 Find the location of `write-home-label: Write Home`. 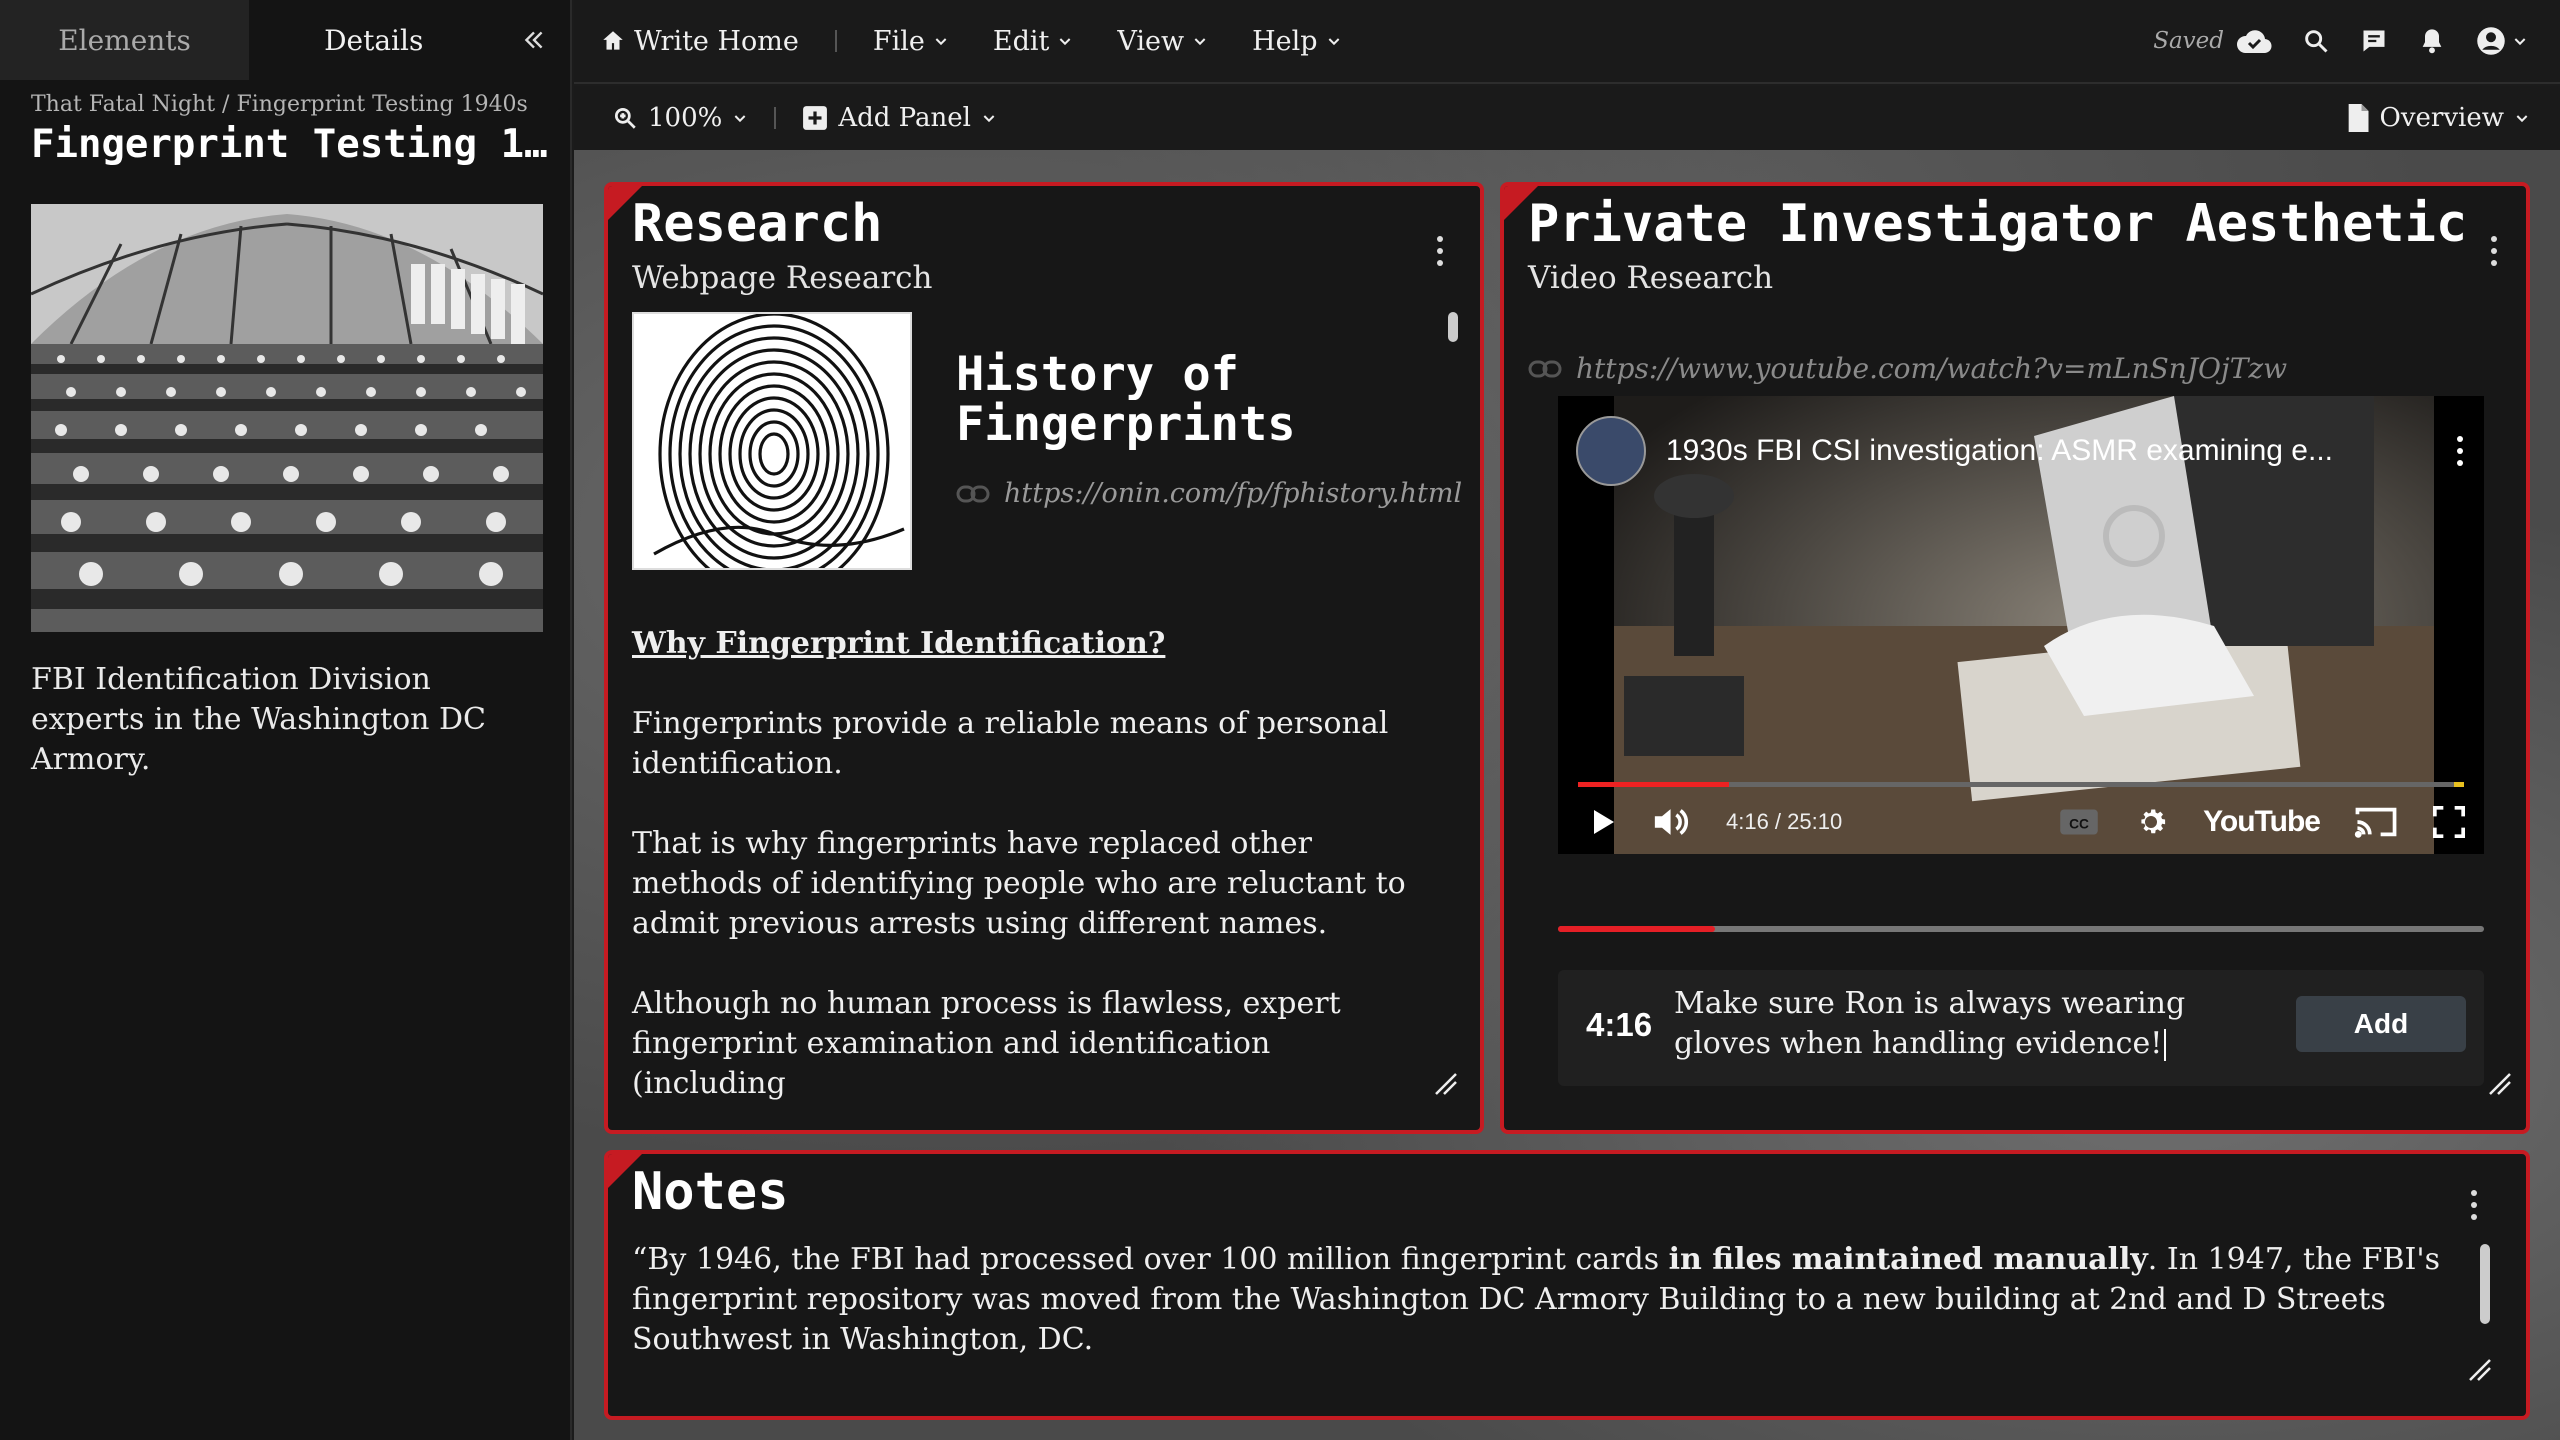

write-home-label: Write Home is located at coordinates (716, 41).